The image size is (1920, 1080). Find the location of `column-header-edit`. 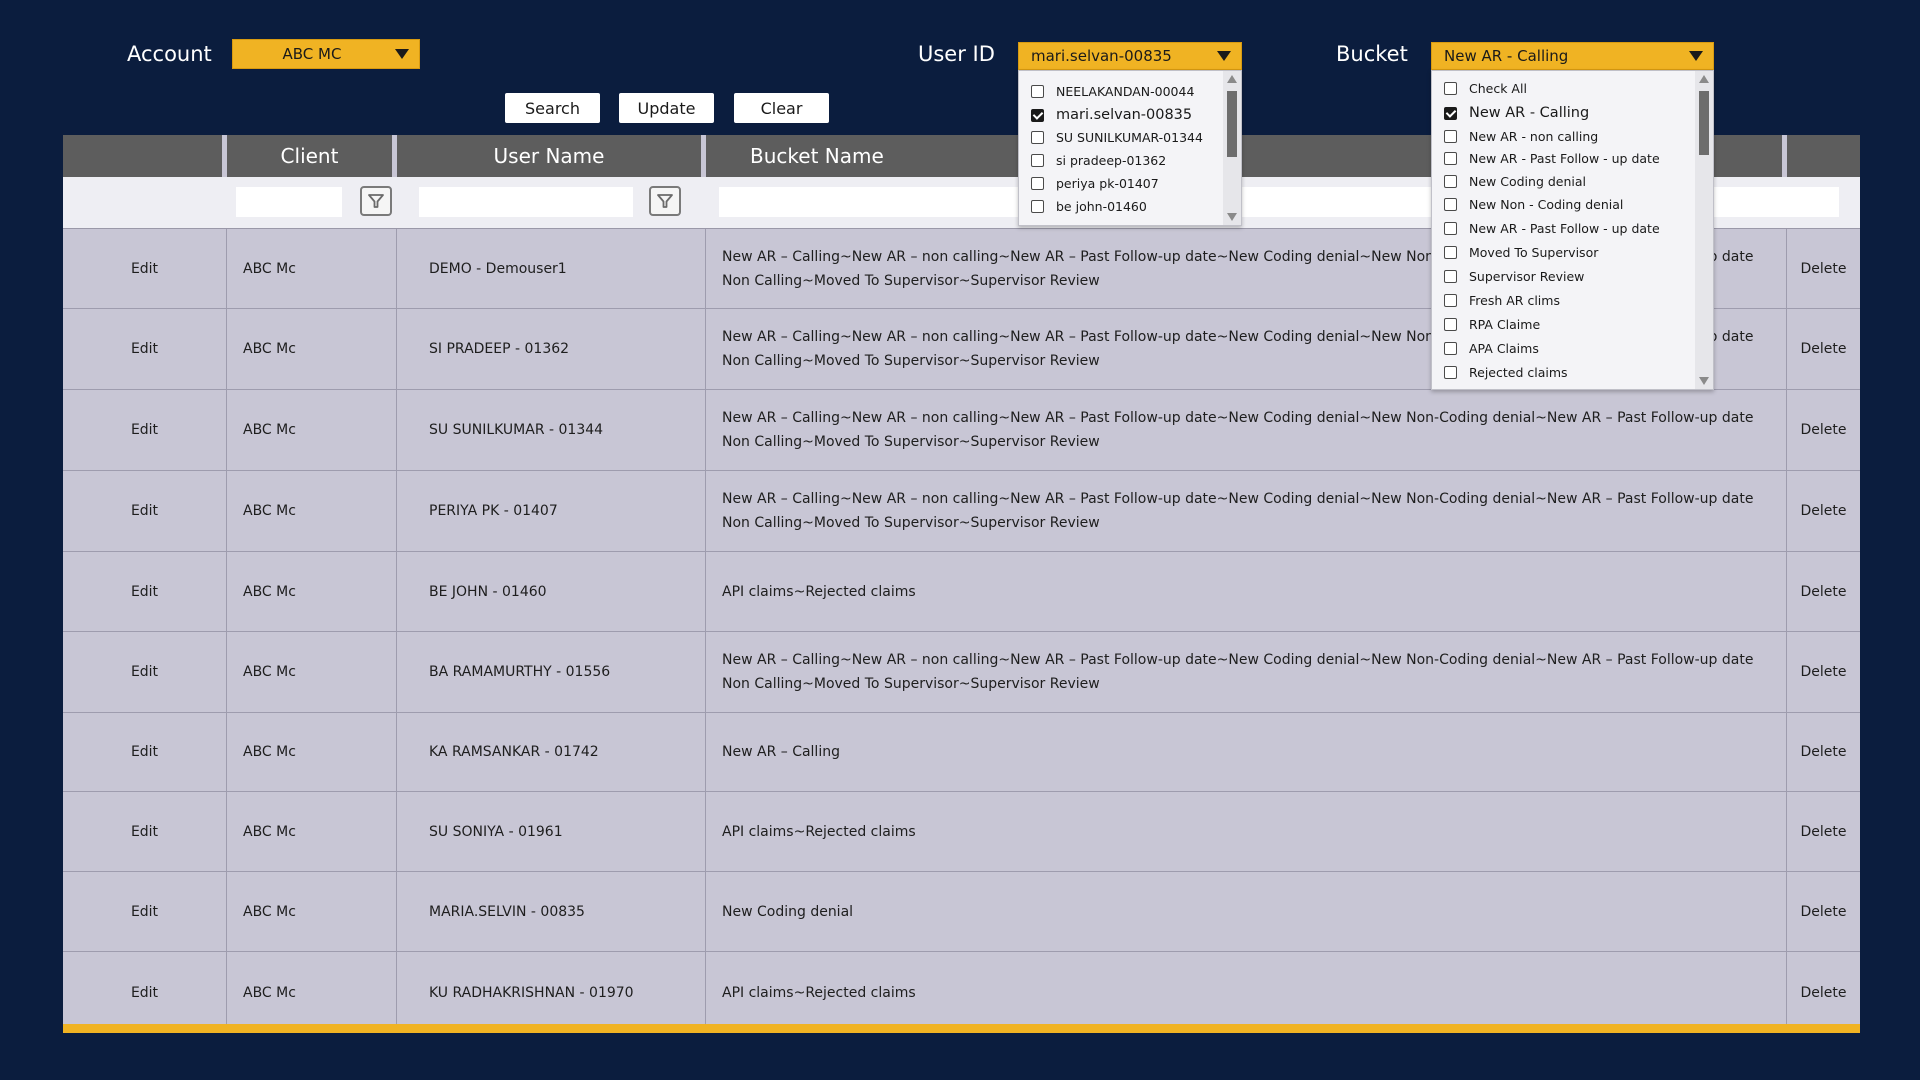

column-header-edit is located at coordinates (145, 156).